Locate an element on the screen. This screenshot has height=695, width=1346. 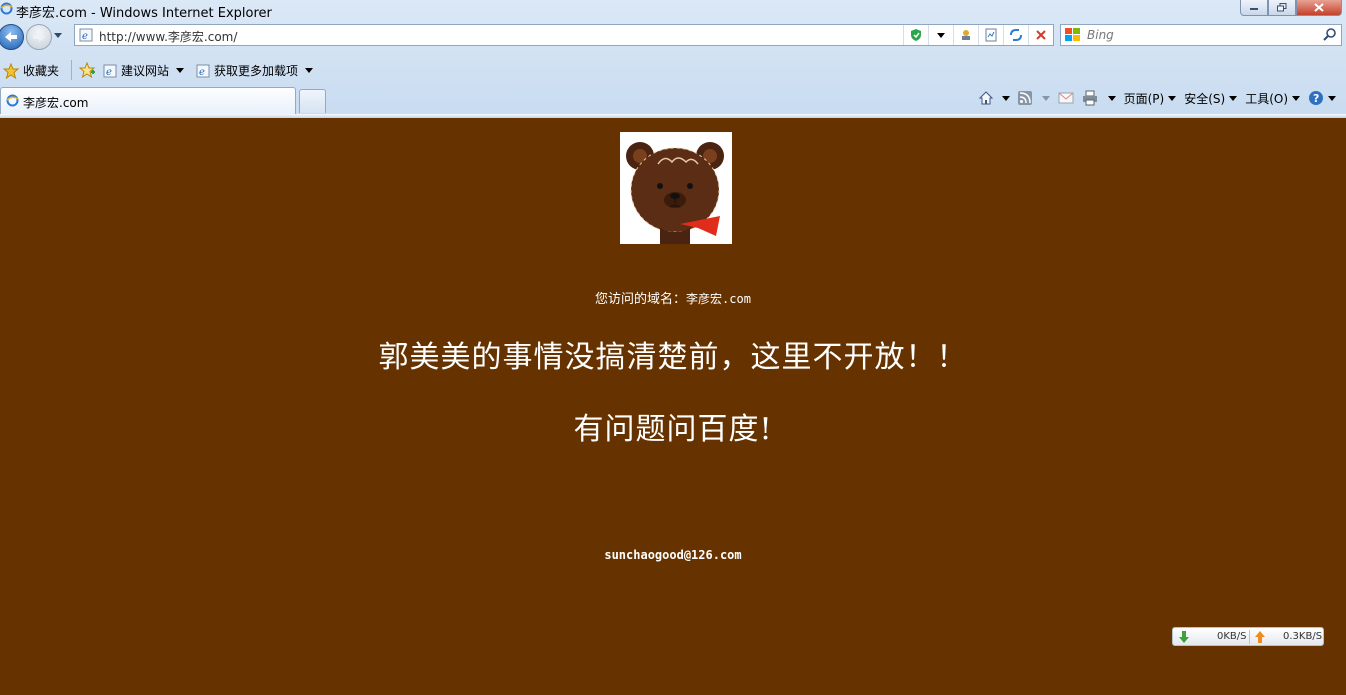
mail-icon is located at coordinates (1066, 98).